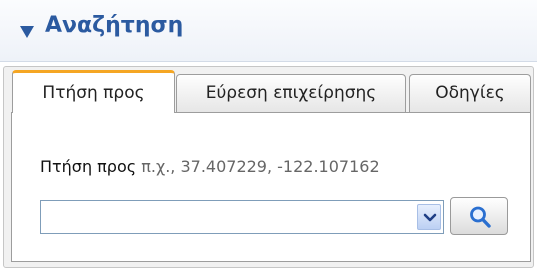 The image size is (537, 280). I want to click on panel-title: Αναζήτηση, so click(114, 25).